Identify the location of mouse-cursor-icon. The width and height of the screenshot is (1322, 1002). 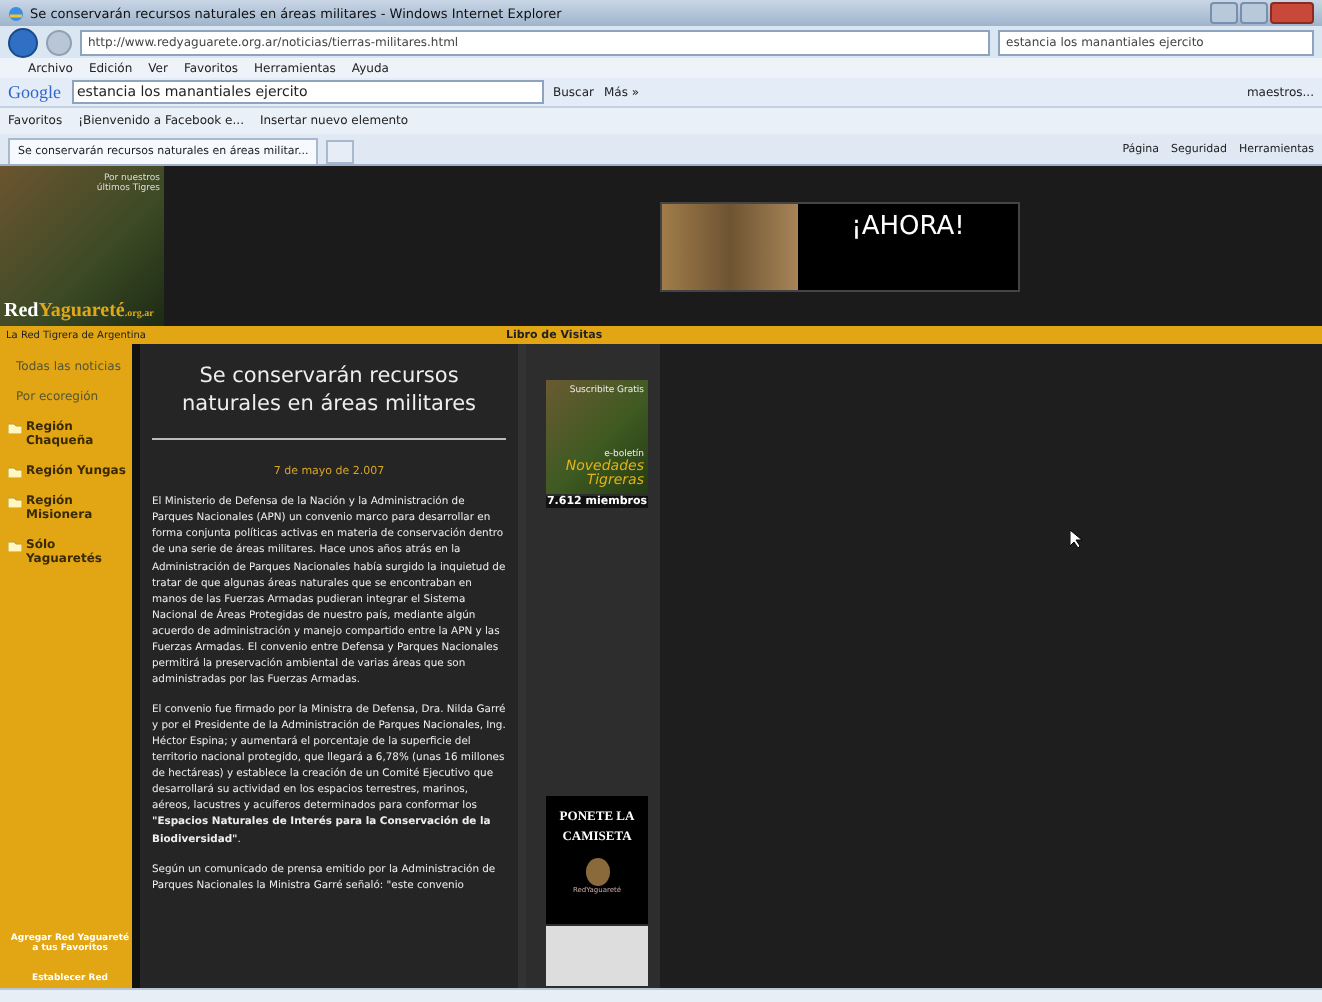
(1077, 539).